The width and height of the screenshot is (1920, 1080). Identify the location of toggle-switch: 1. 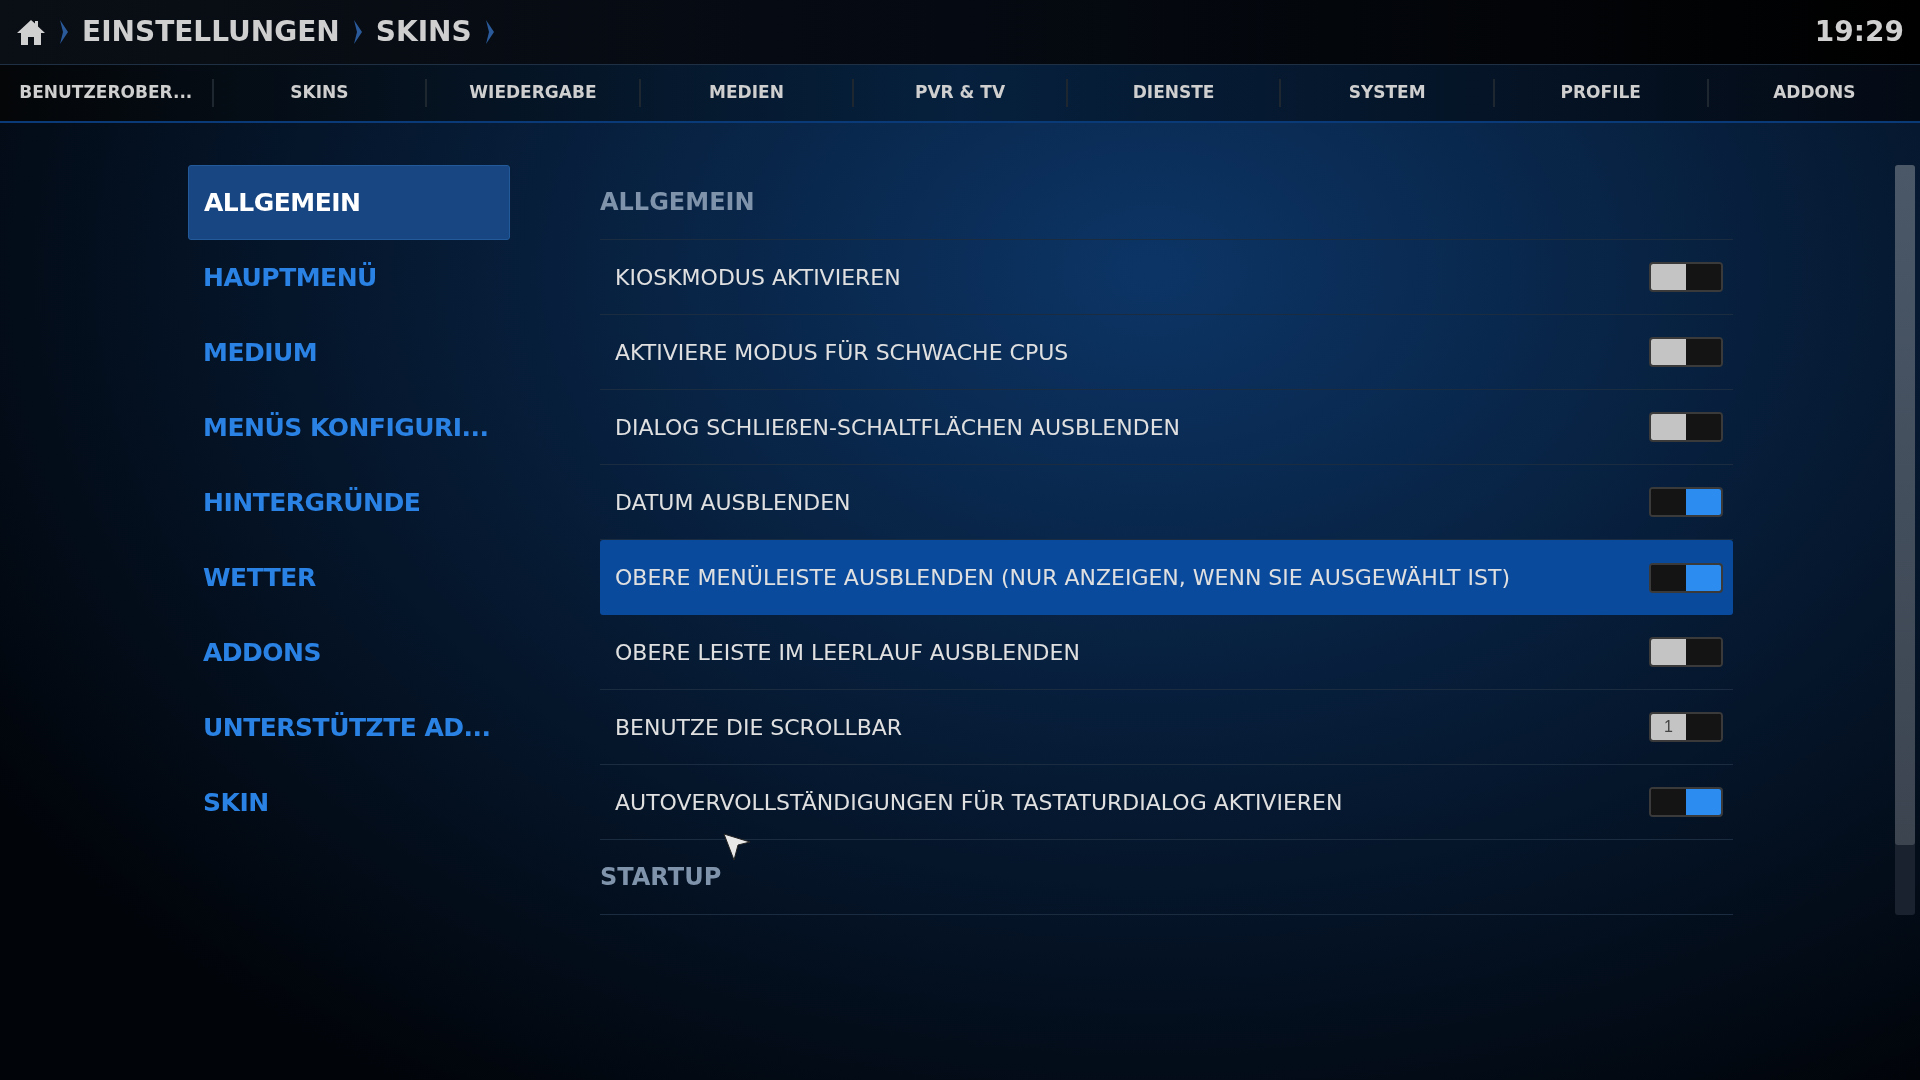
(1686, 727).